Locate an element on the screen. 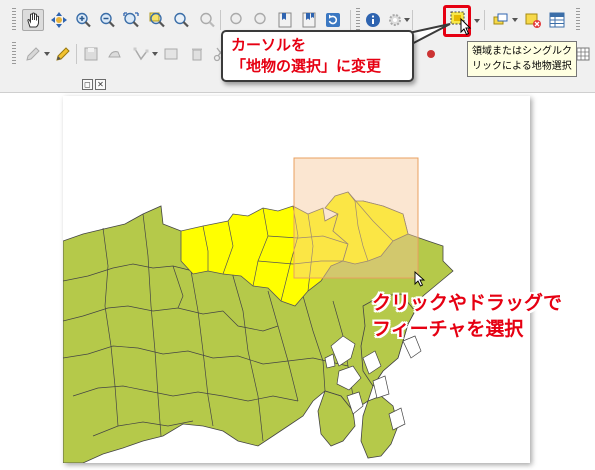 The width and height of the screenshot is (595, 470). zoom-in-button is located at coordinates (83, 20).